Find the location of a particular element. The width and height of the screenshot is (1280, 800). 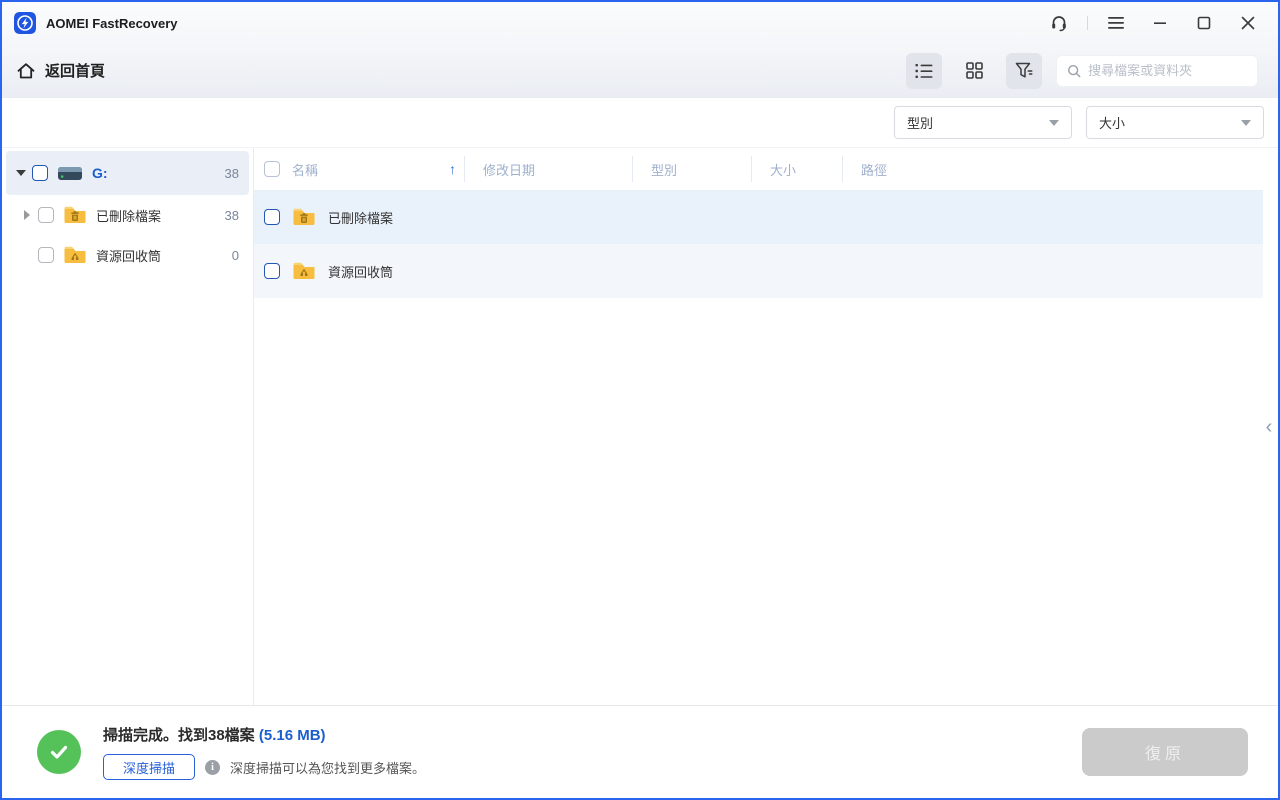

column-header-size: 大小 is located at coordinates (797, 169).